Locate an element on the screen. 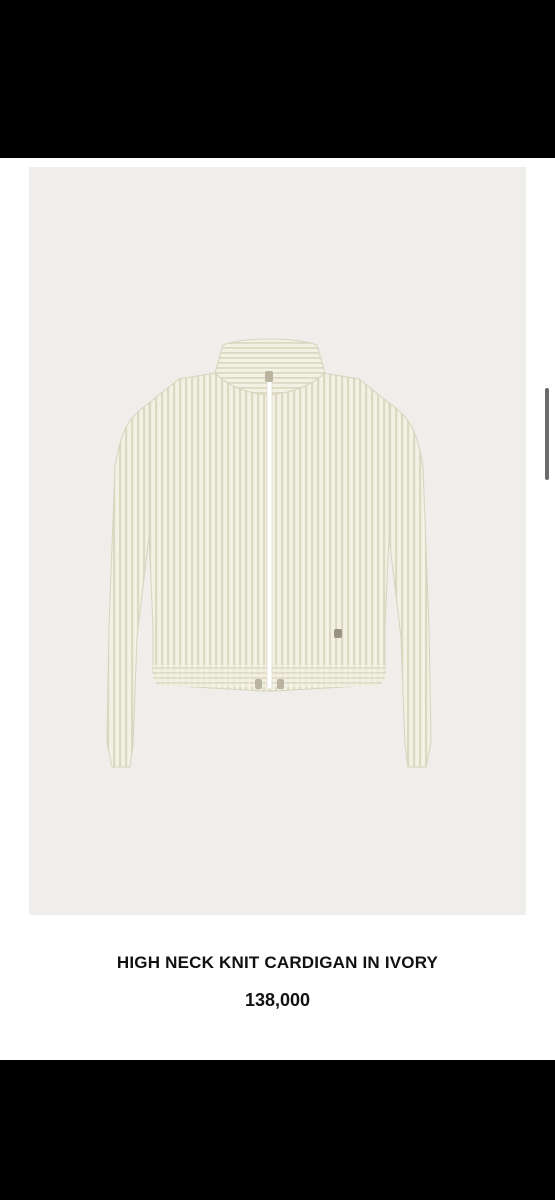 The width and height of the screenshot is (555, 1200). top-black-bar is located at coordinates (277, 79).